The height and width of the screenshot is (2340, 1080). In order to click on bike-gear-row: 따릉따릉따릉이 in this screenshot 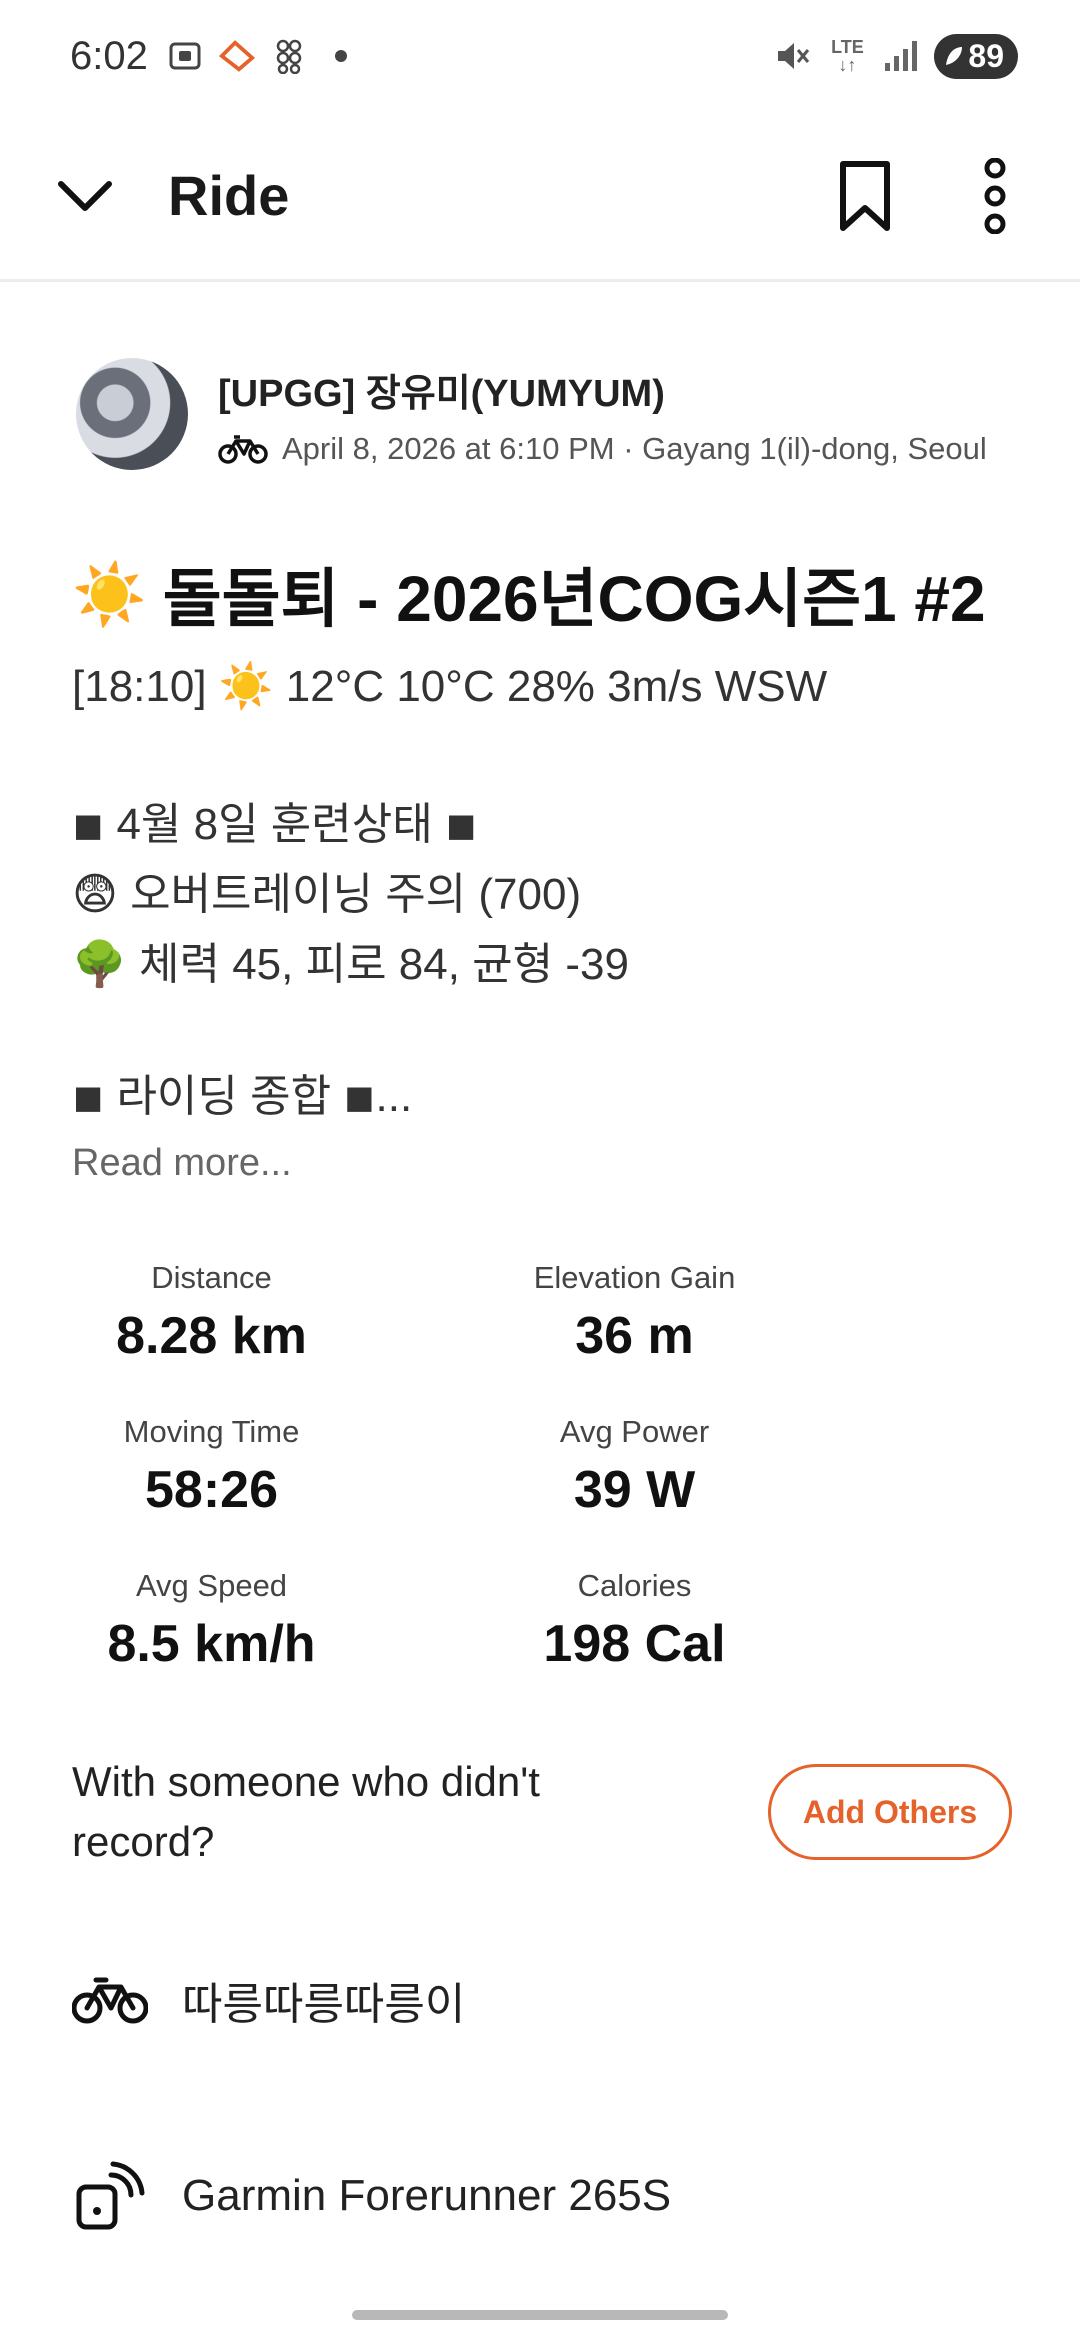, I will do `click(542, 2000)`.